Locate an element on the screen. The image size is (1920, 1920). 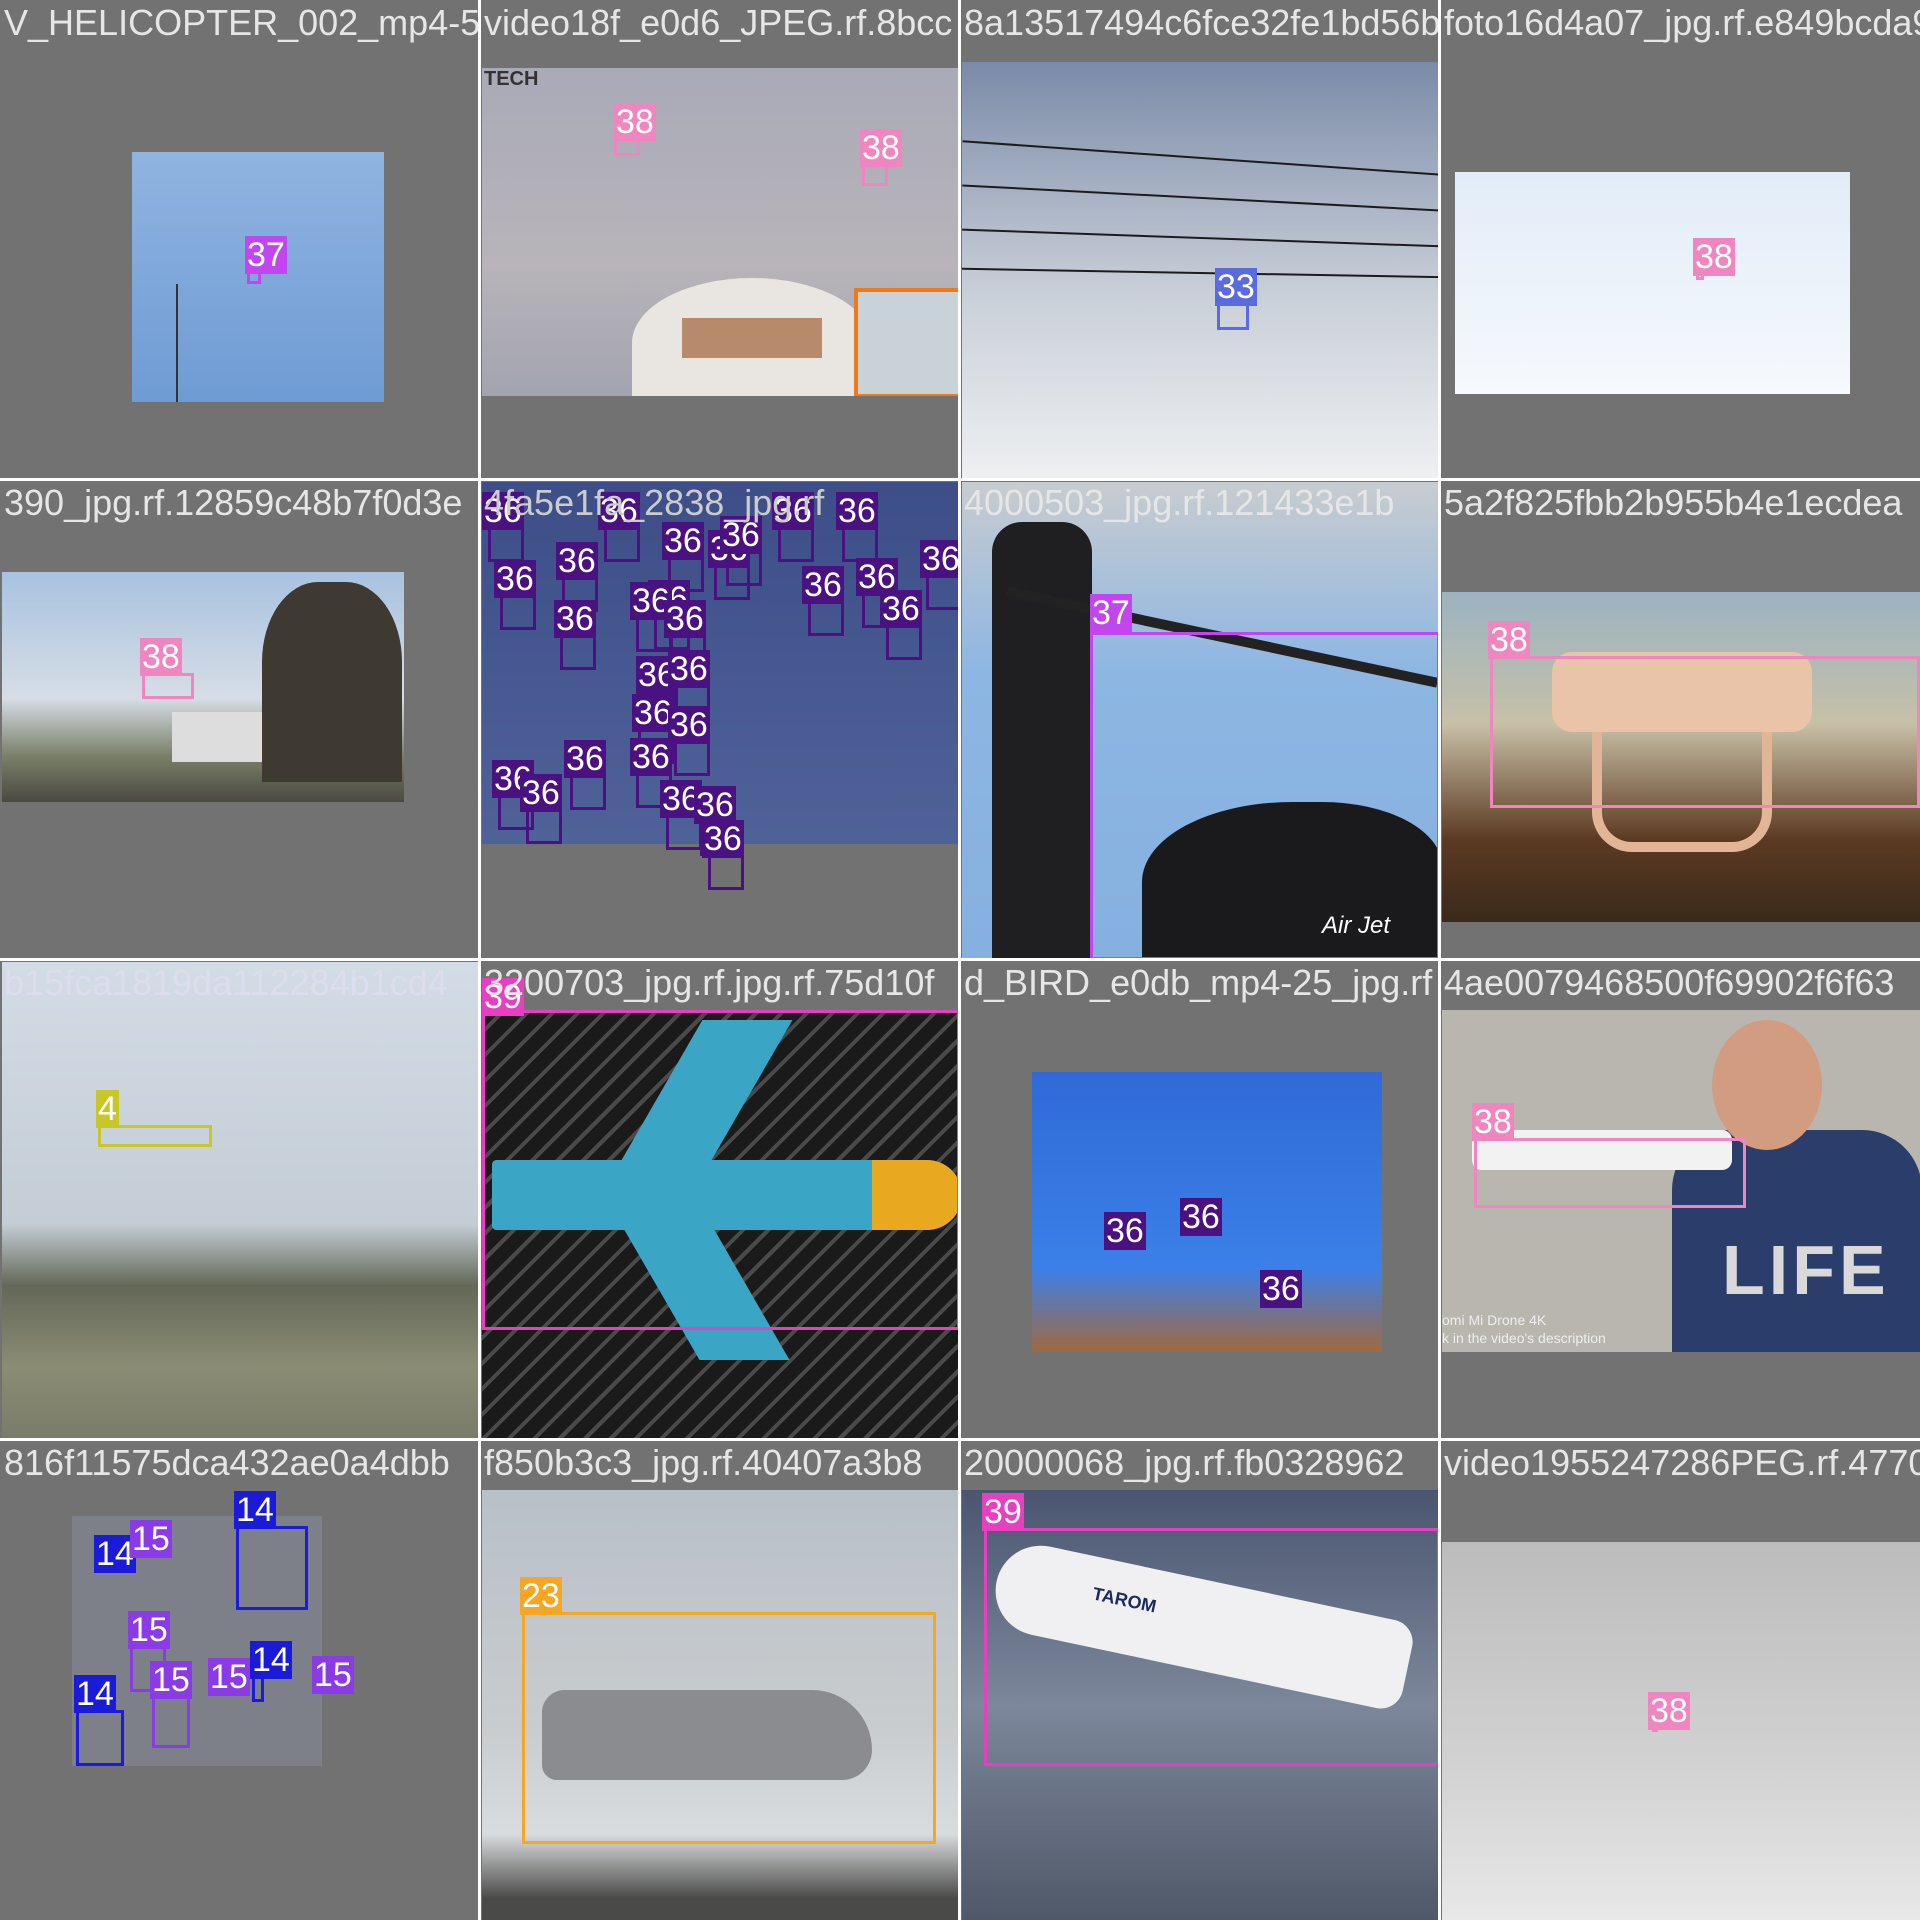
tile-cartoon-plane: 3200703_jpg.rf.jpg.rf.75d10f 39 is located at coordinates (720, 1200).